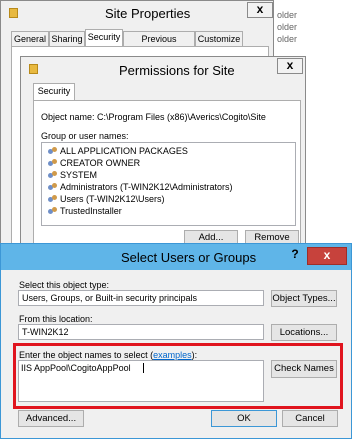 This screenshot has width=352, height=439. Describe the element at coordinates (91, 211) in the screenshot. I see `list-item-label: TrustedInstaller` at that location.